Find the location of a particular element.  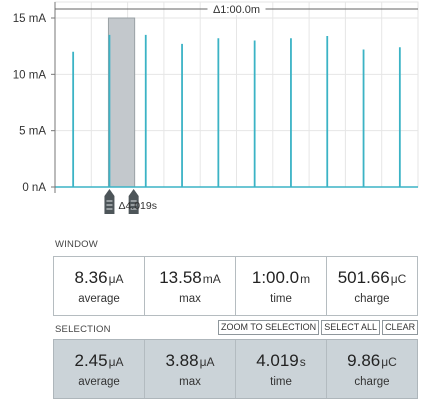

selection-average-cell: 2.45 μA average is located at coordinates (99, 369).